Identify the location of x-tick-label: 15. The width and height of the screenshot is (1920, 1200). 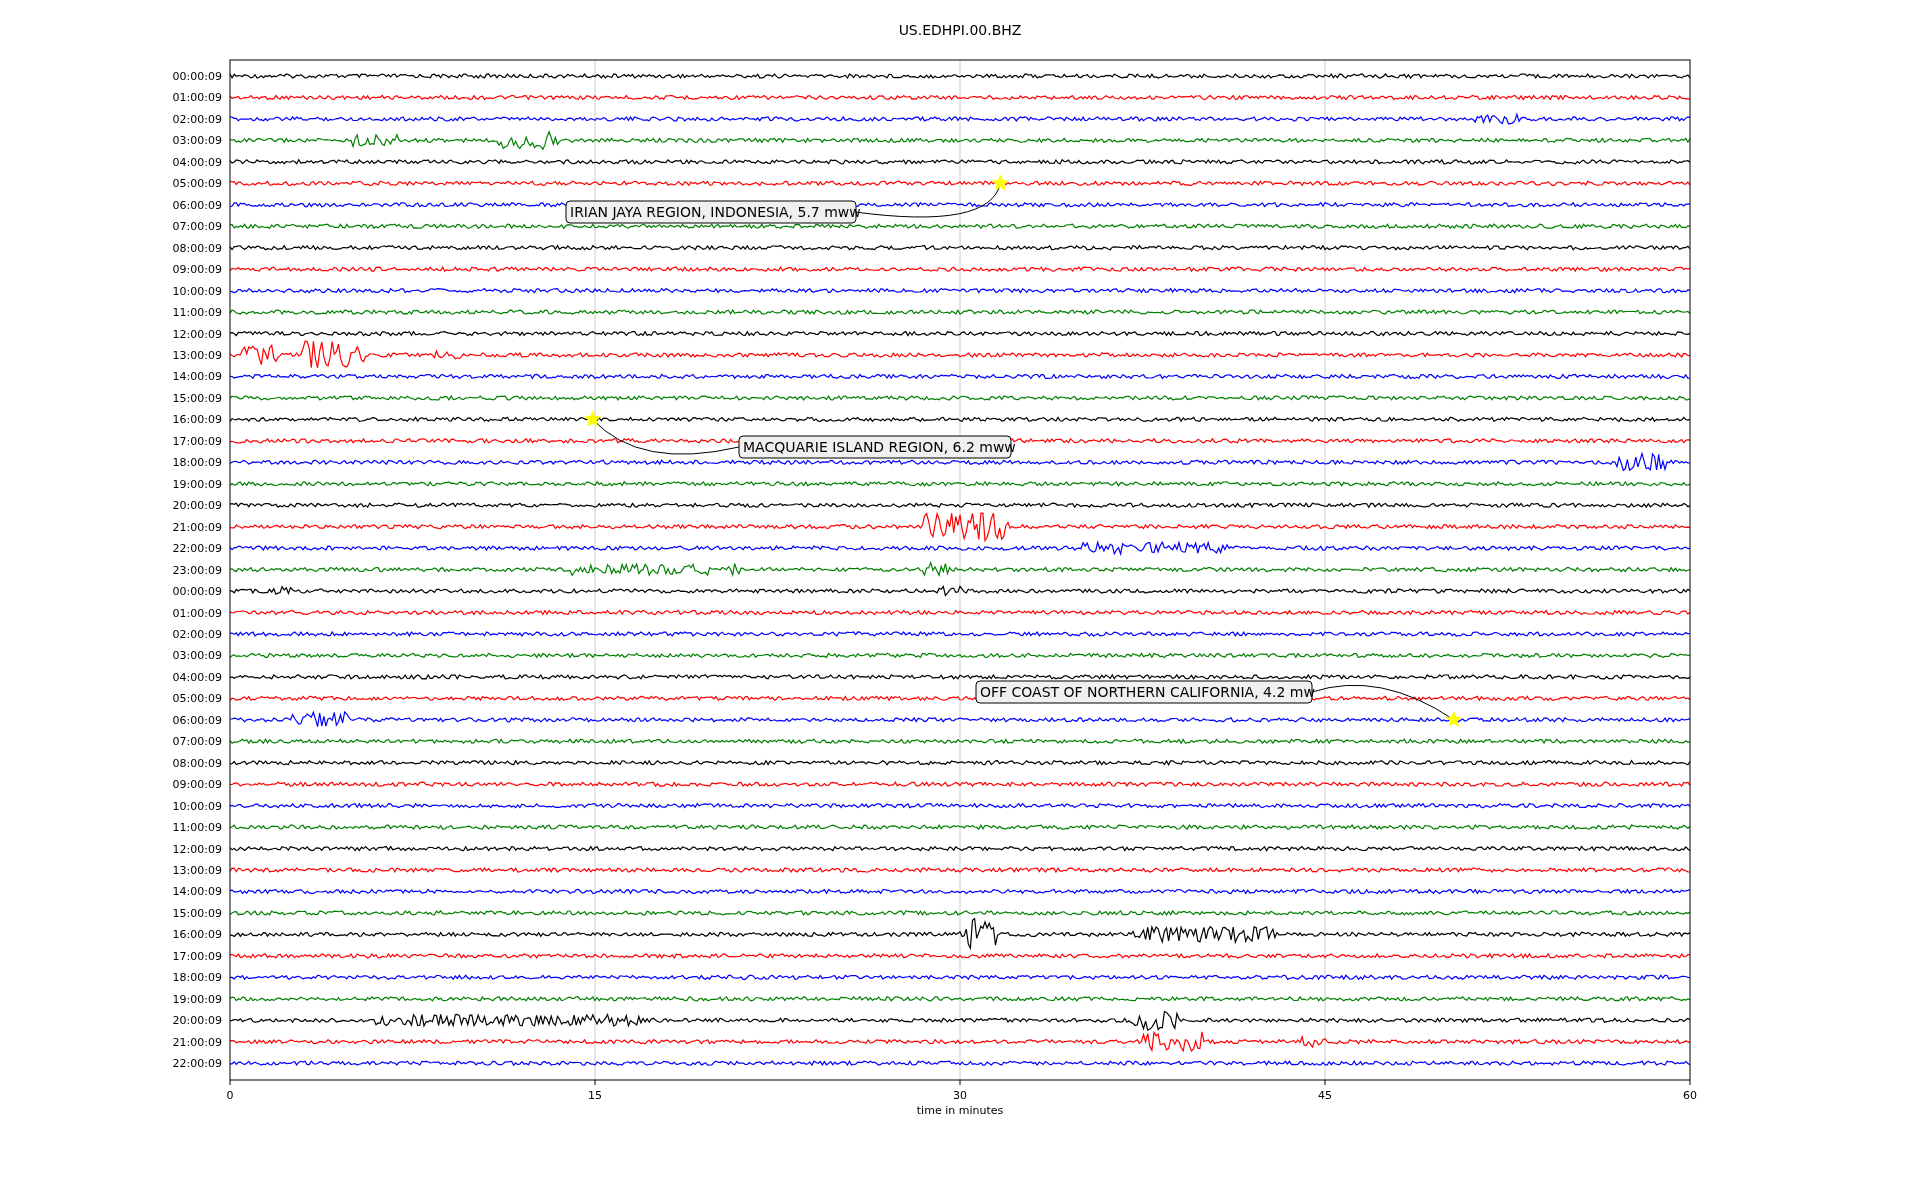
(595, 1095).